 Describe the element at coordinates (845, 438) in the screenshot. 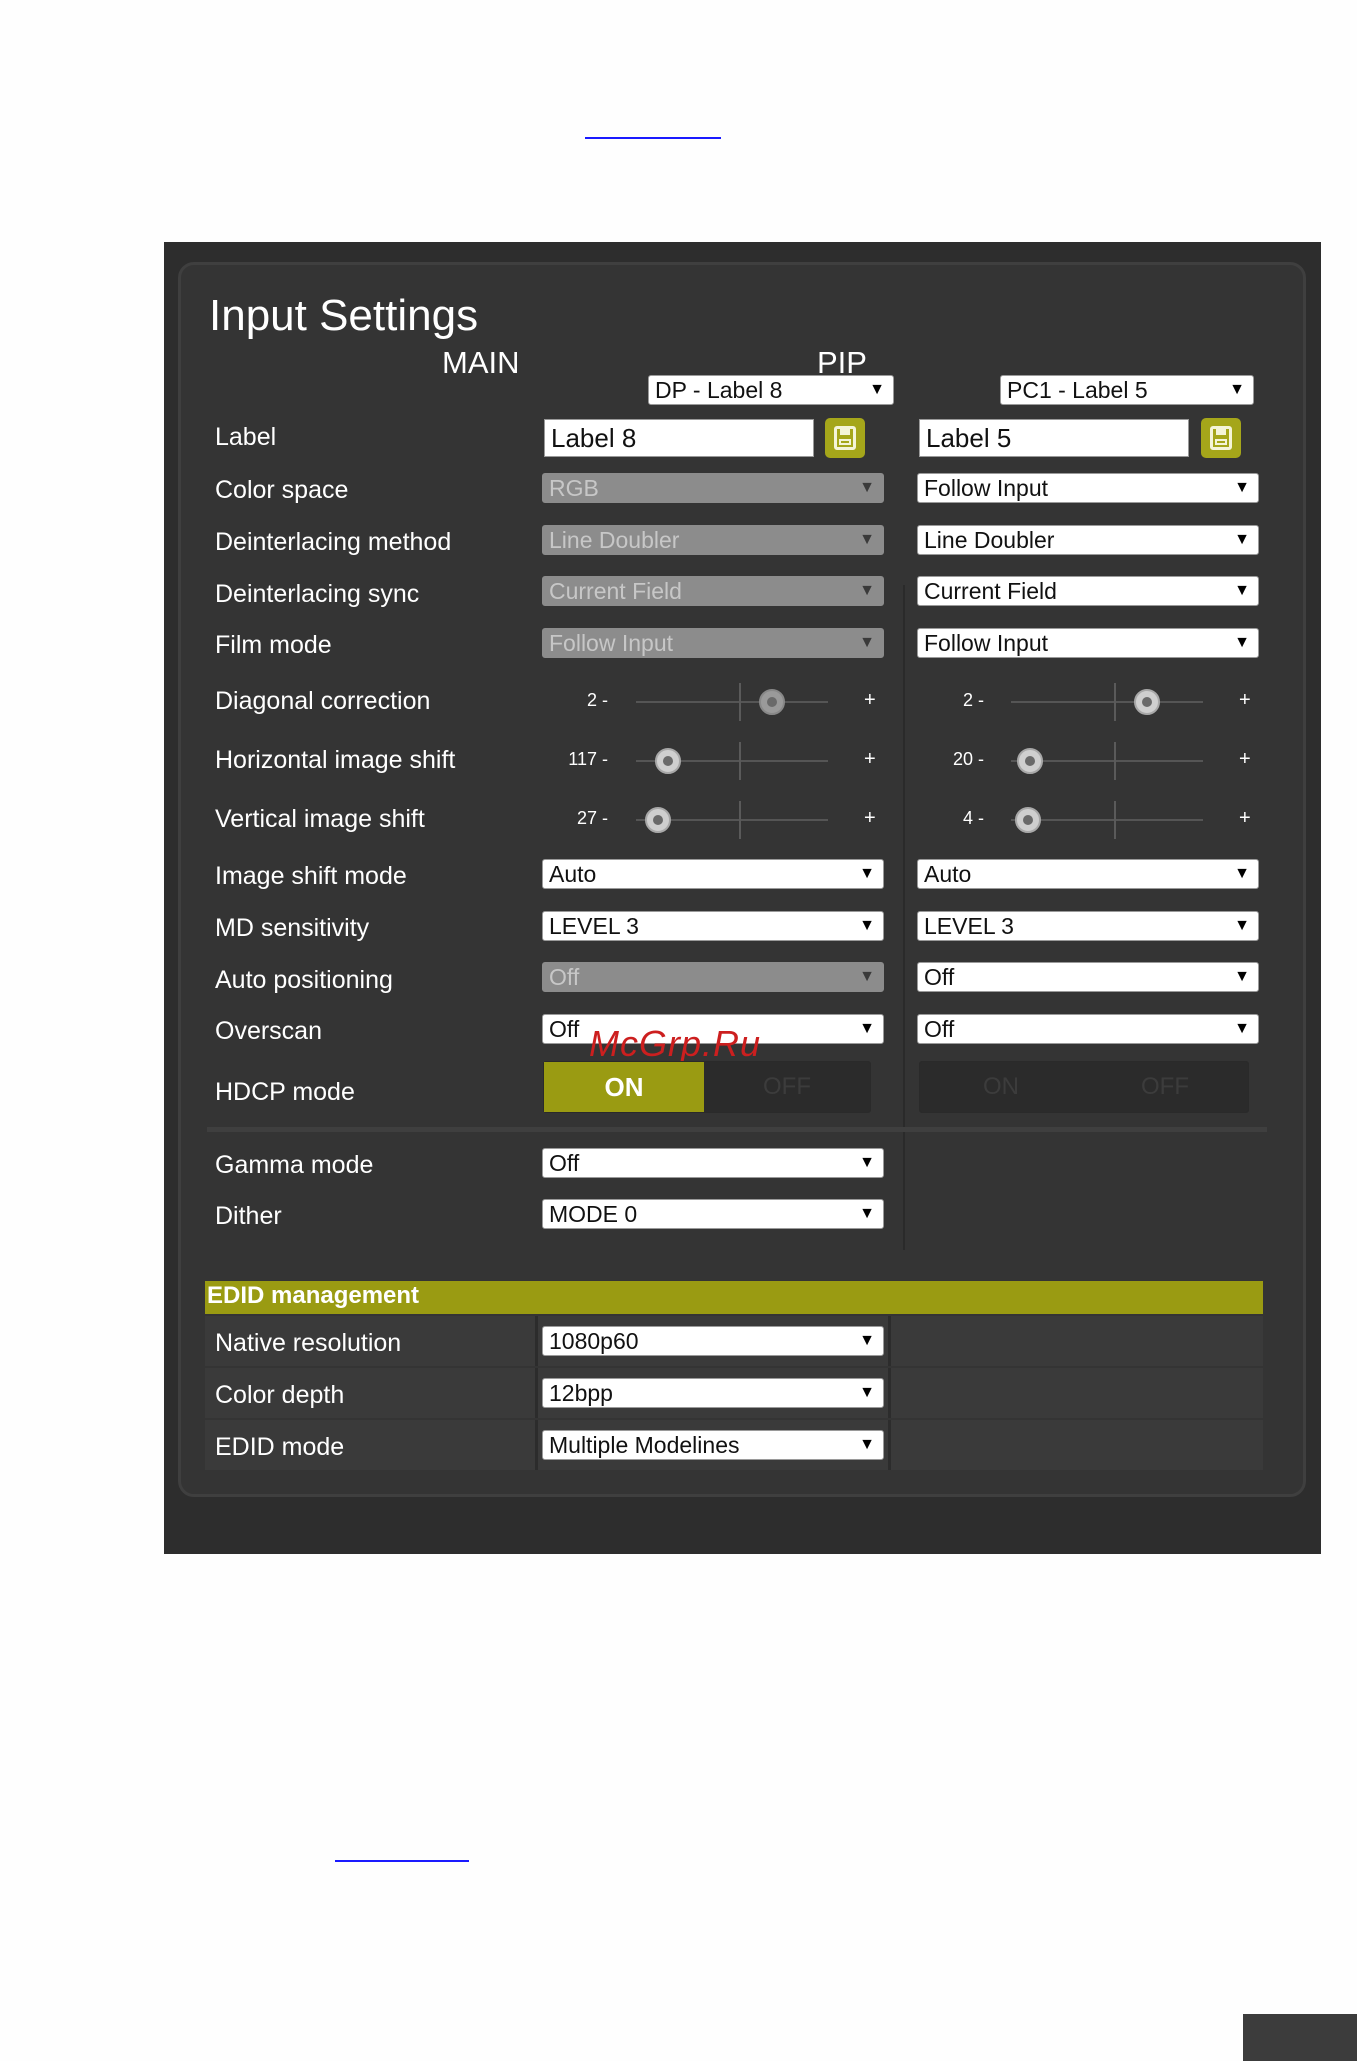

I see `main-save-icon` at that location.